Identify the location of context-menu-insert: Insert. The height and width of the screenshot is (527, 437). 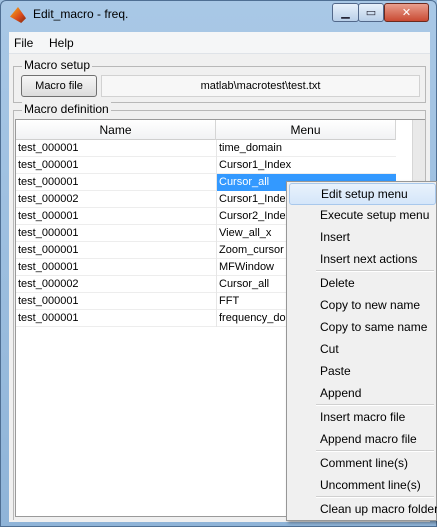
(362, 238).